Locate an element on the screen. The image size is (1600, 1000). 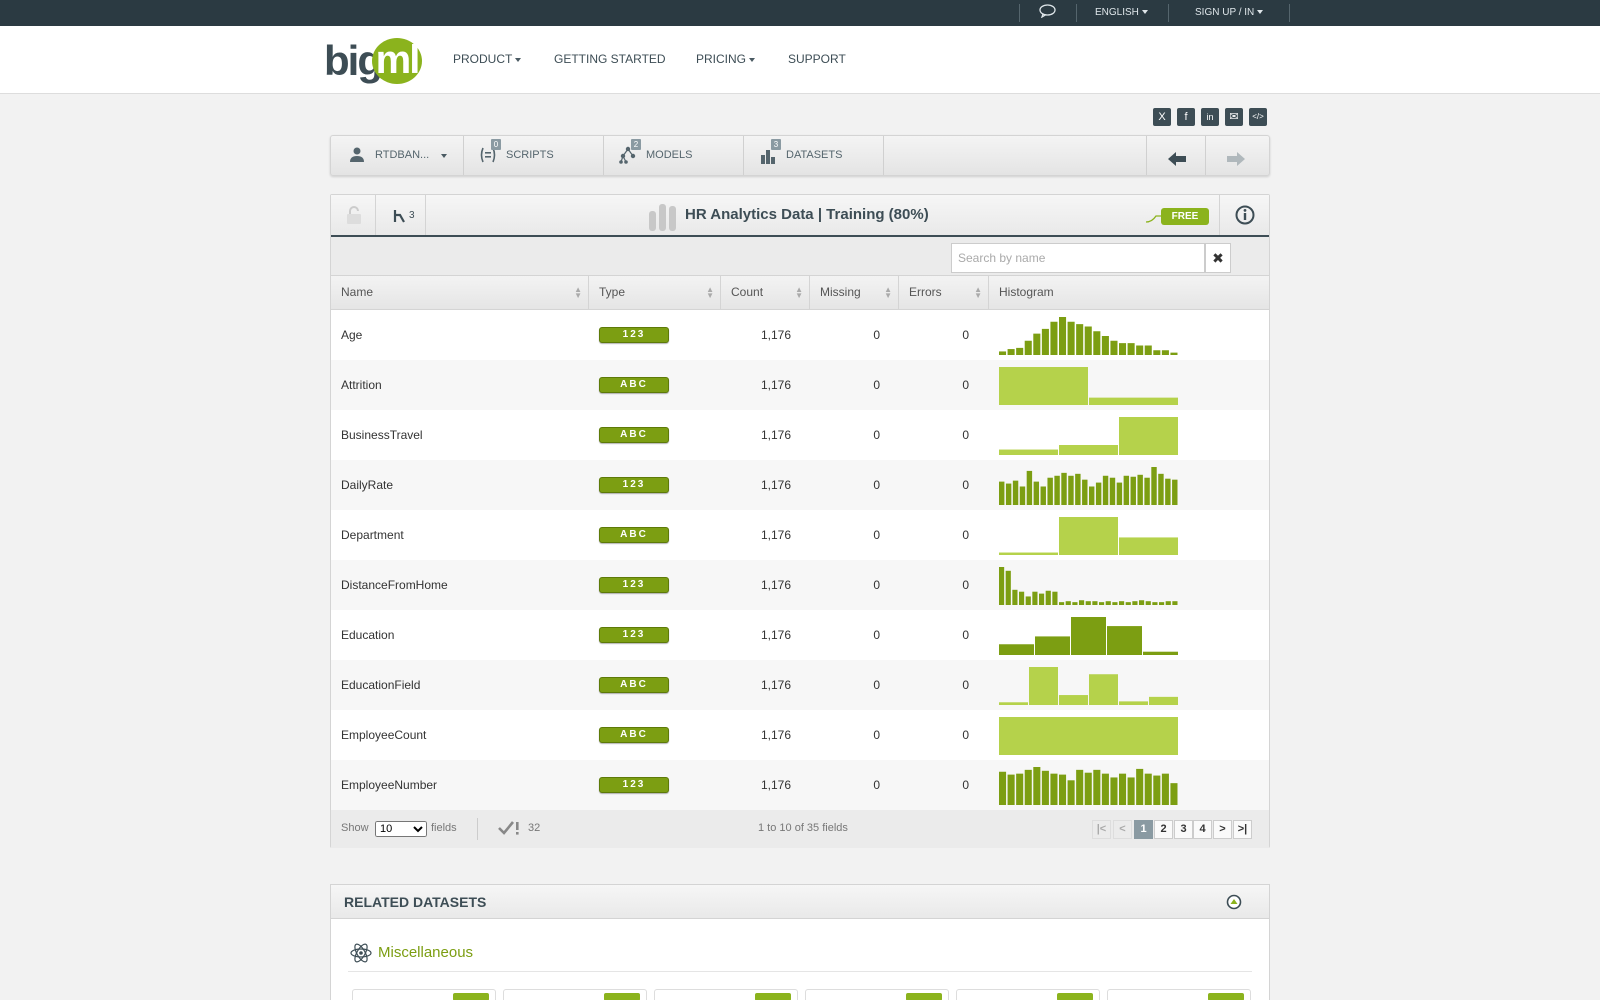
nav-pricing: PRICING is located at coordinates (726, 59).